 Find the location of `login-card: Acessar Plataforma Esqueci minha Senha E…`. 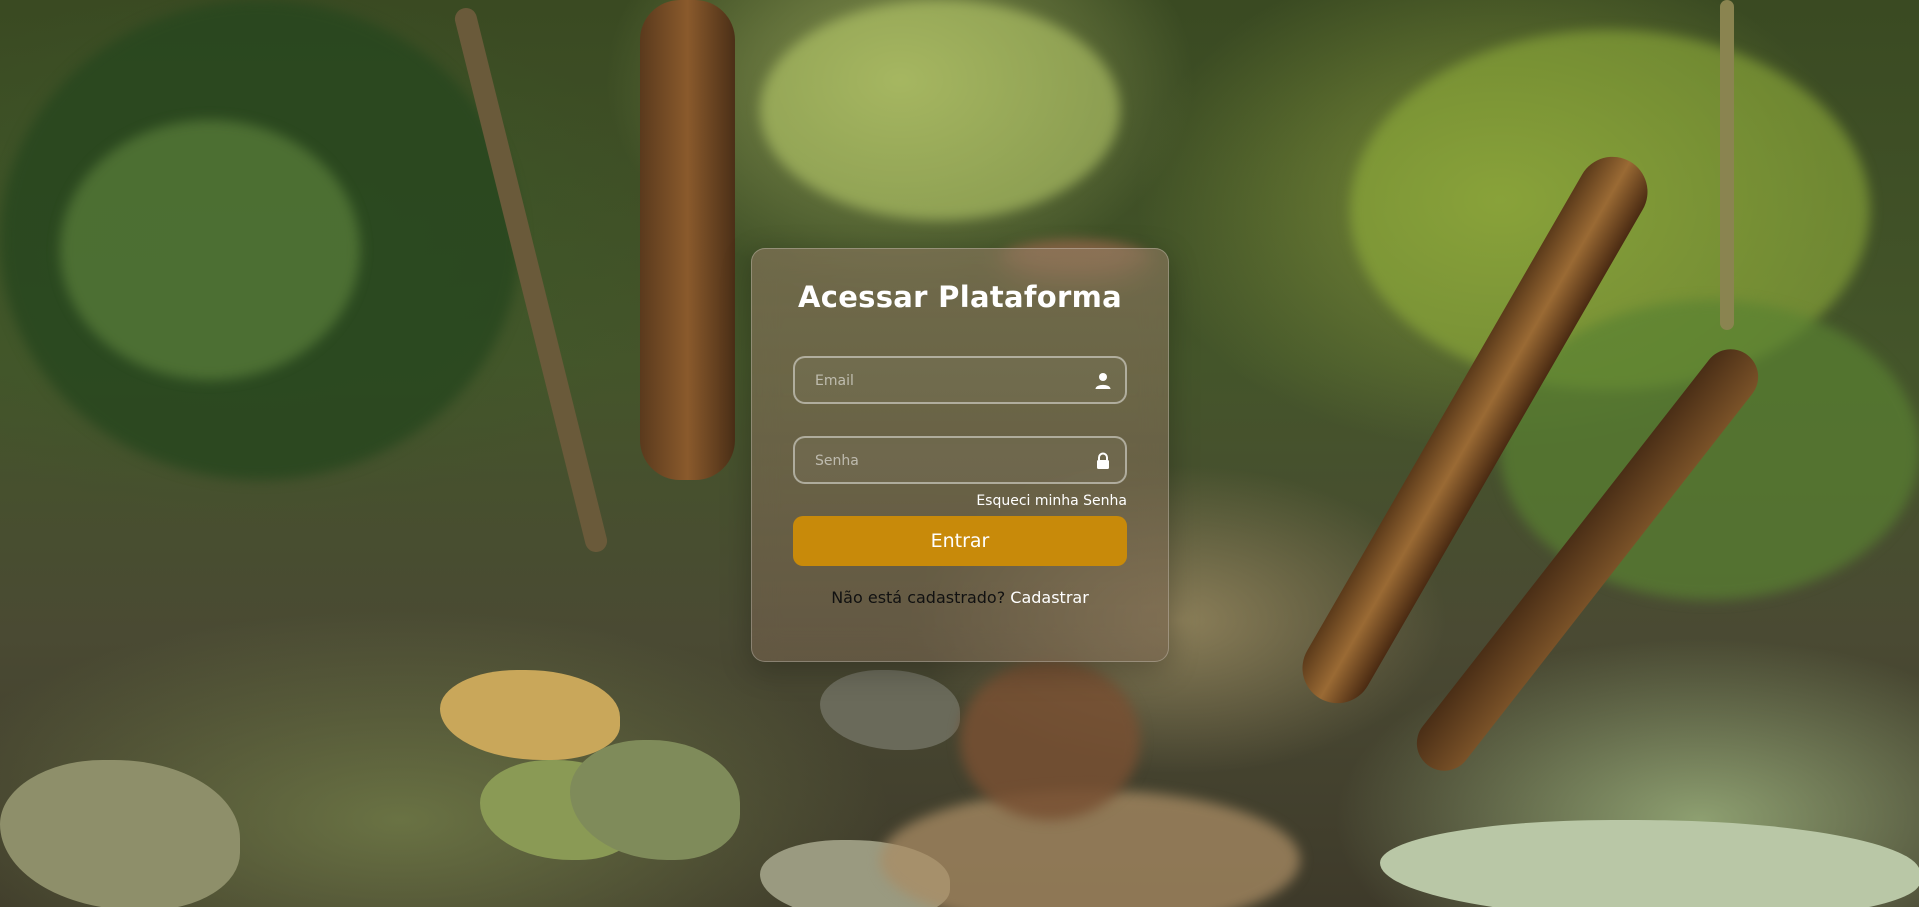

login-card: Acessar Plataforma Esqueci minha Senha E… is located at coordinates (960, 455).